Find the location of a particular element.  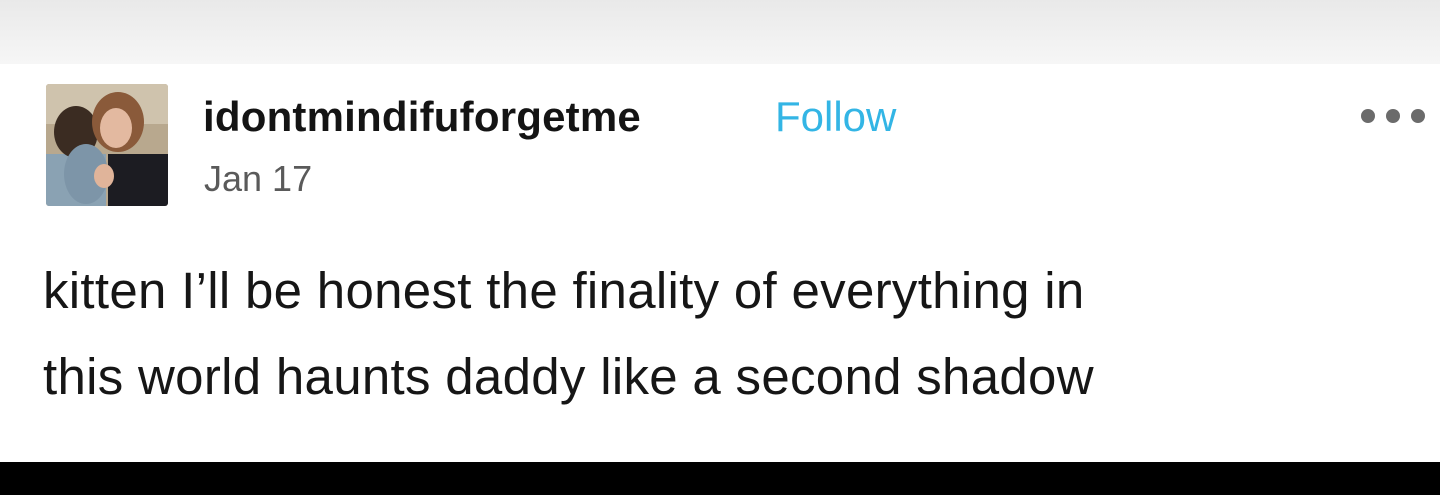

bottom-bar is located at coordinates (720, 478).